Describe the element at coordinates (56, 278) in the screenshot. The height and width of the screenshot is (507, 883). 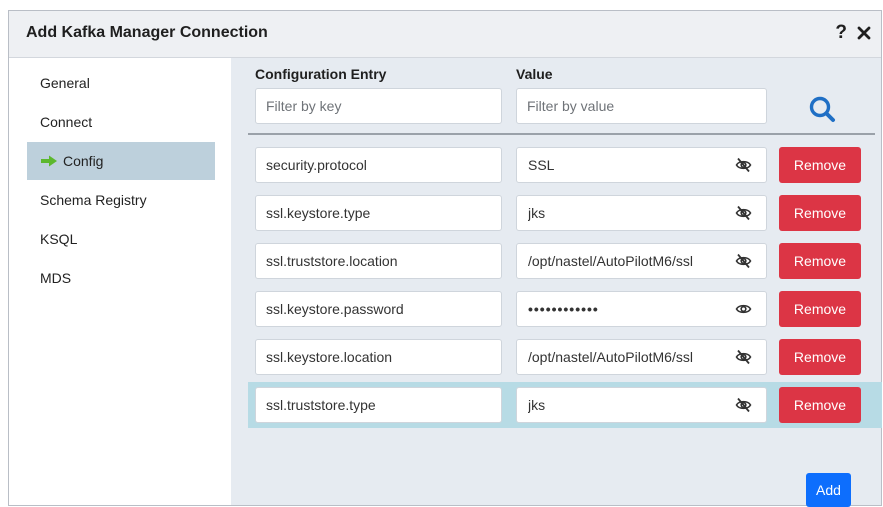
I see `sidebar-item-label: MDS` at that location.